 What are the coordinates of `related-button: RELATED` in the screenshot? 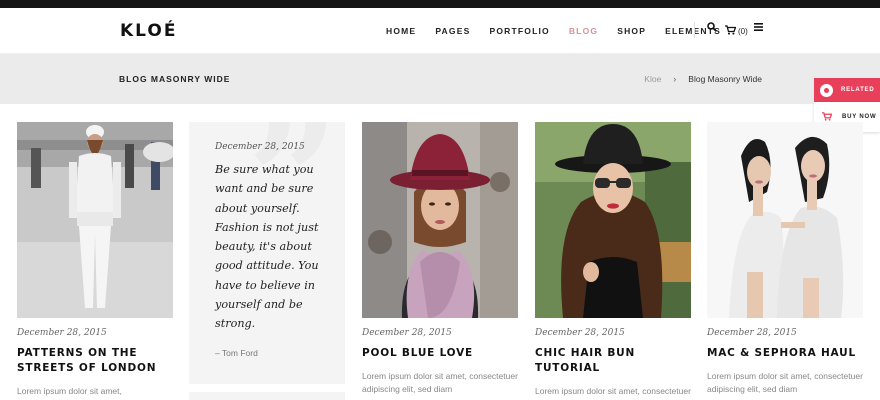 It's located at (847, 90).